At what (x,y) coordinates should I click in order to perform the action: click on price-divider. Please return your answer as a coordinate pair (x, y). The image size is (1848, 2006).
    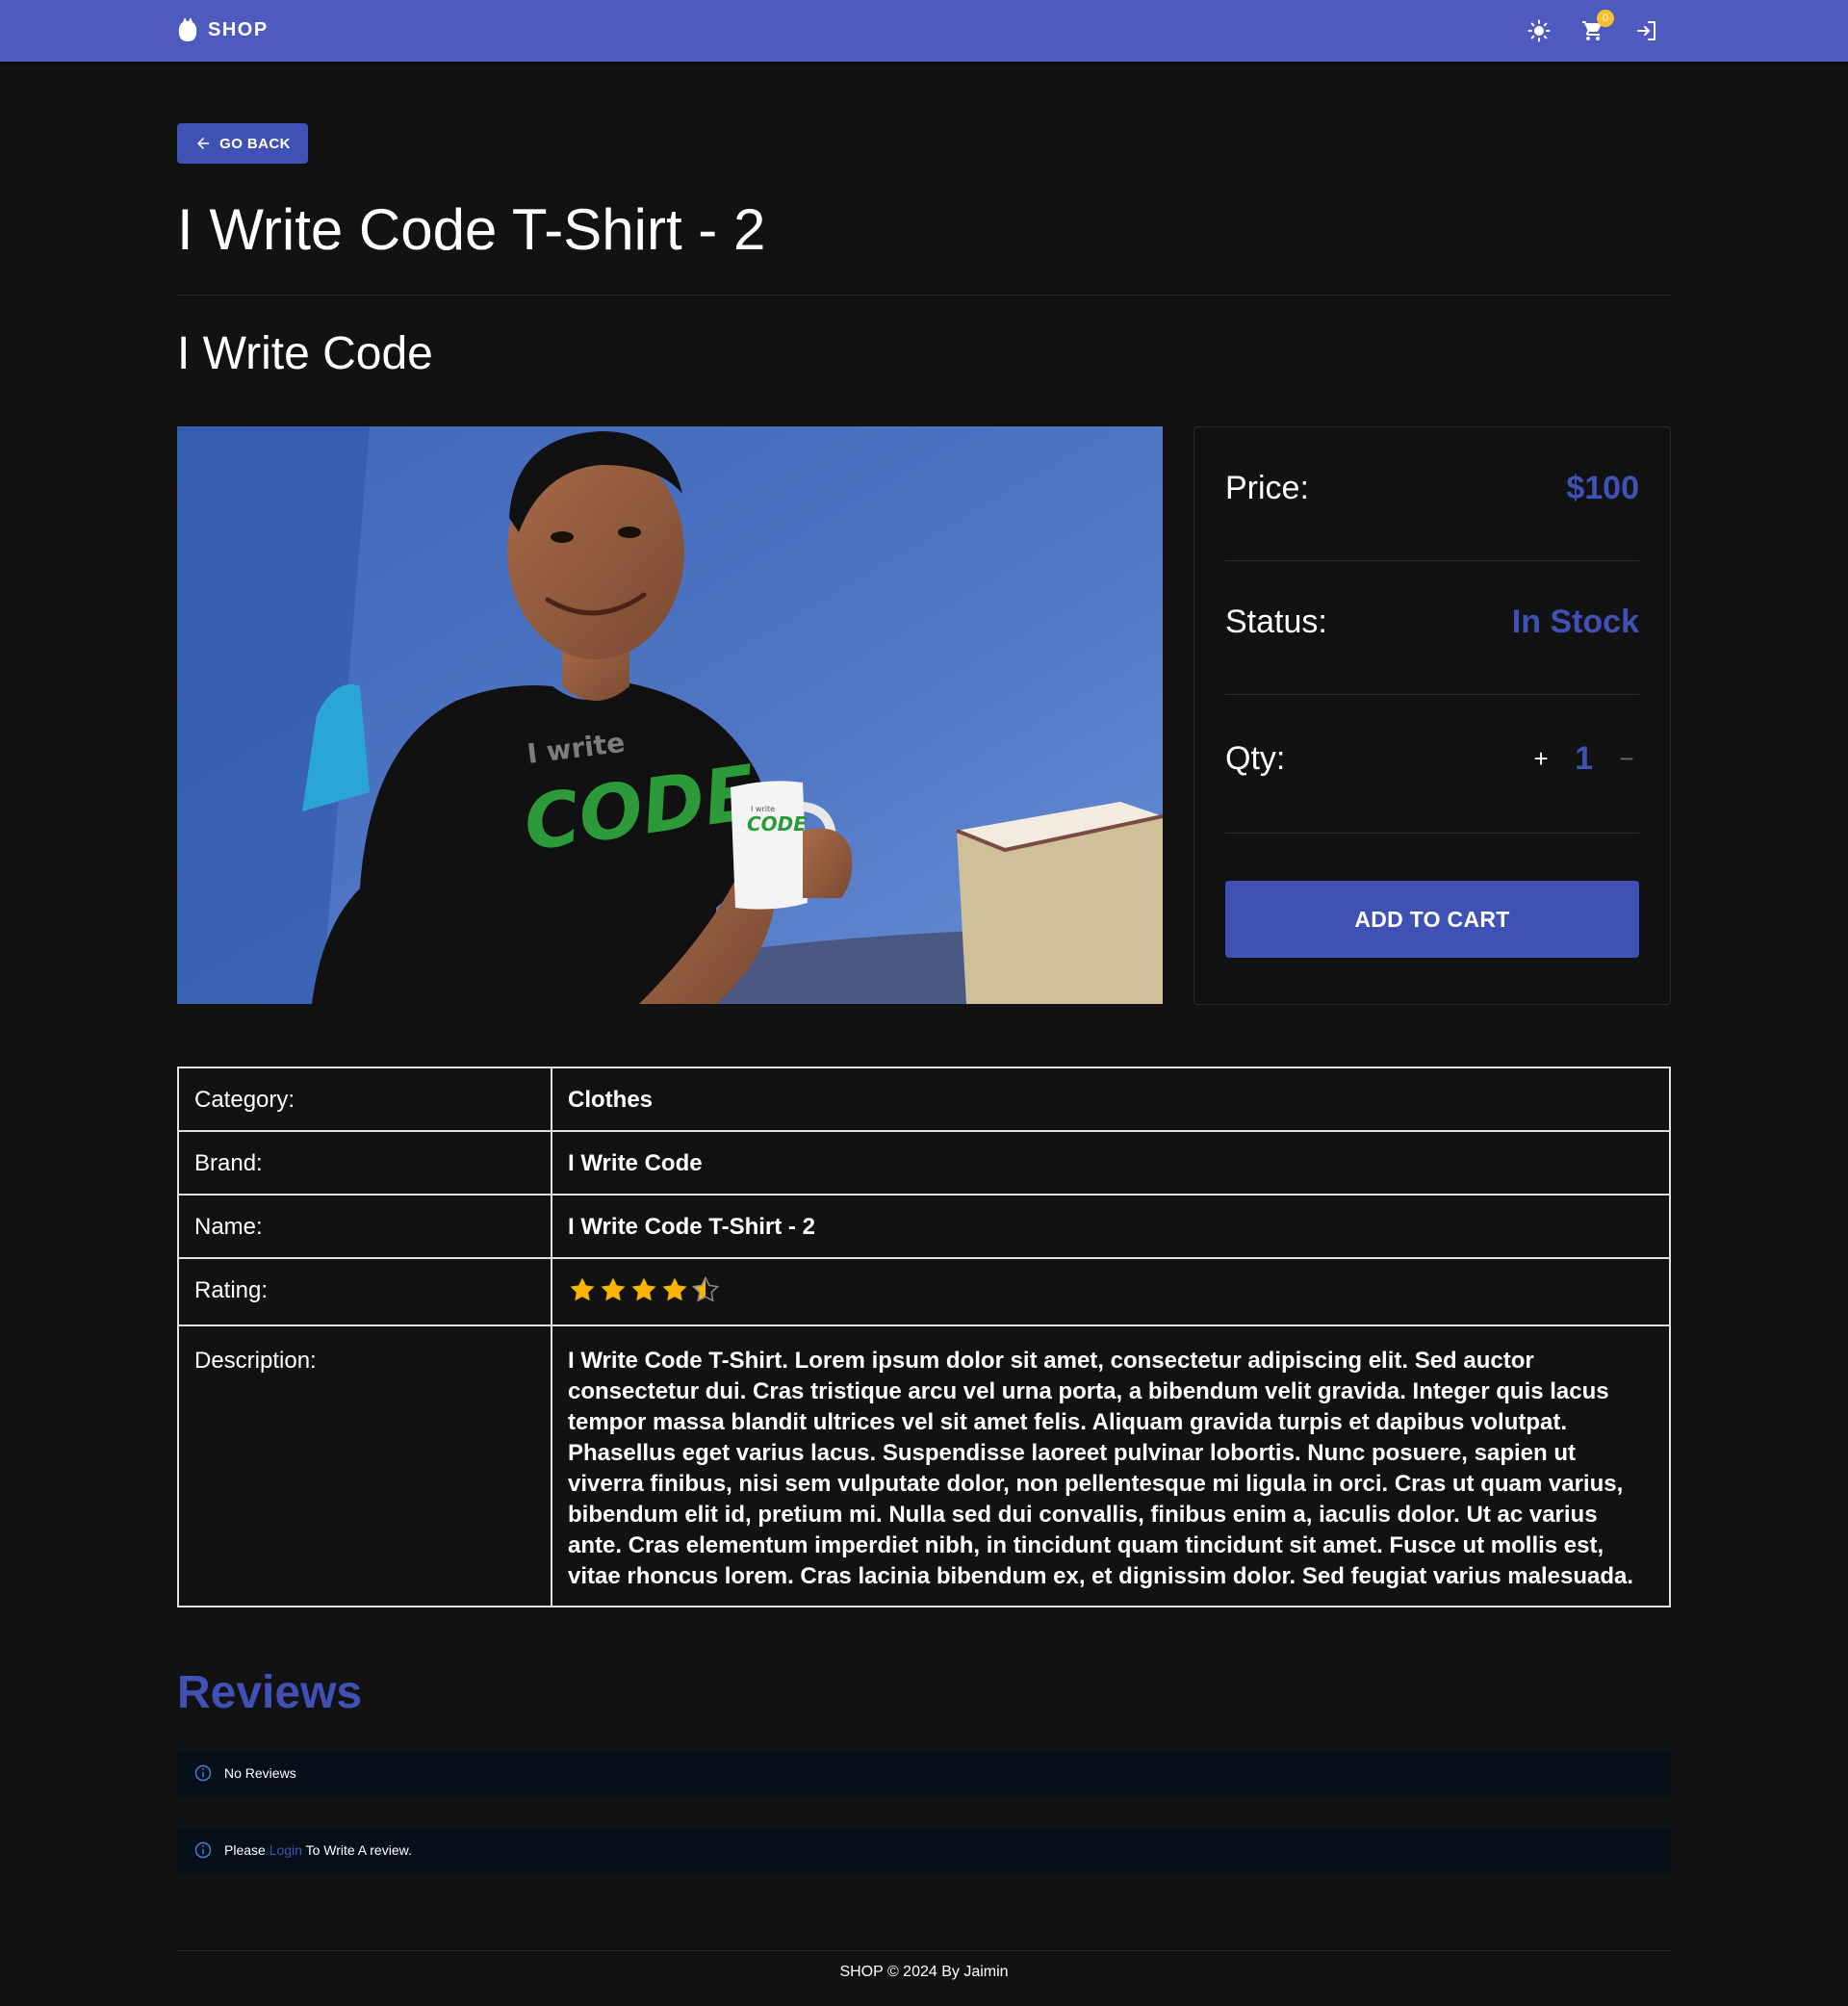
    Looking at the image, I should click on (1432, 560).